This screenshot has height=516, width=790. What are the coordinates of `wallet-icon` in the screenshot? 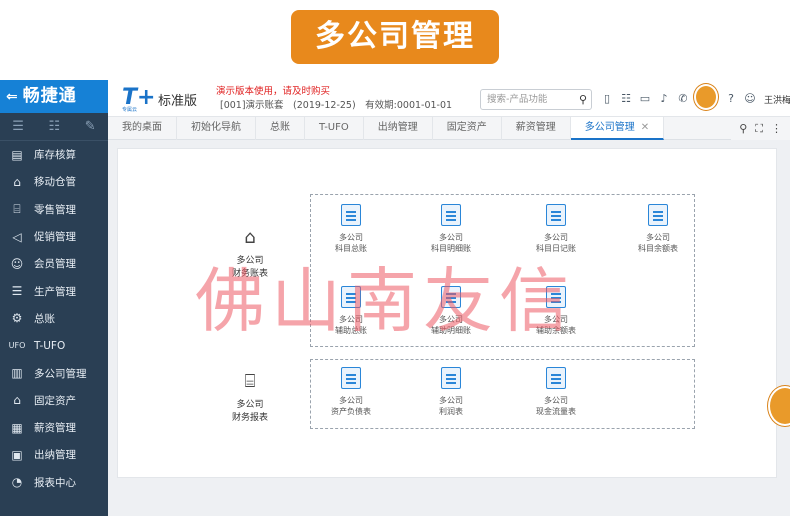 It's located at (351, 297).